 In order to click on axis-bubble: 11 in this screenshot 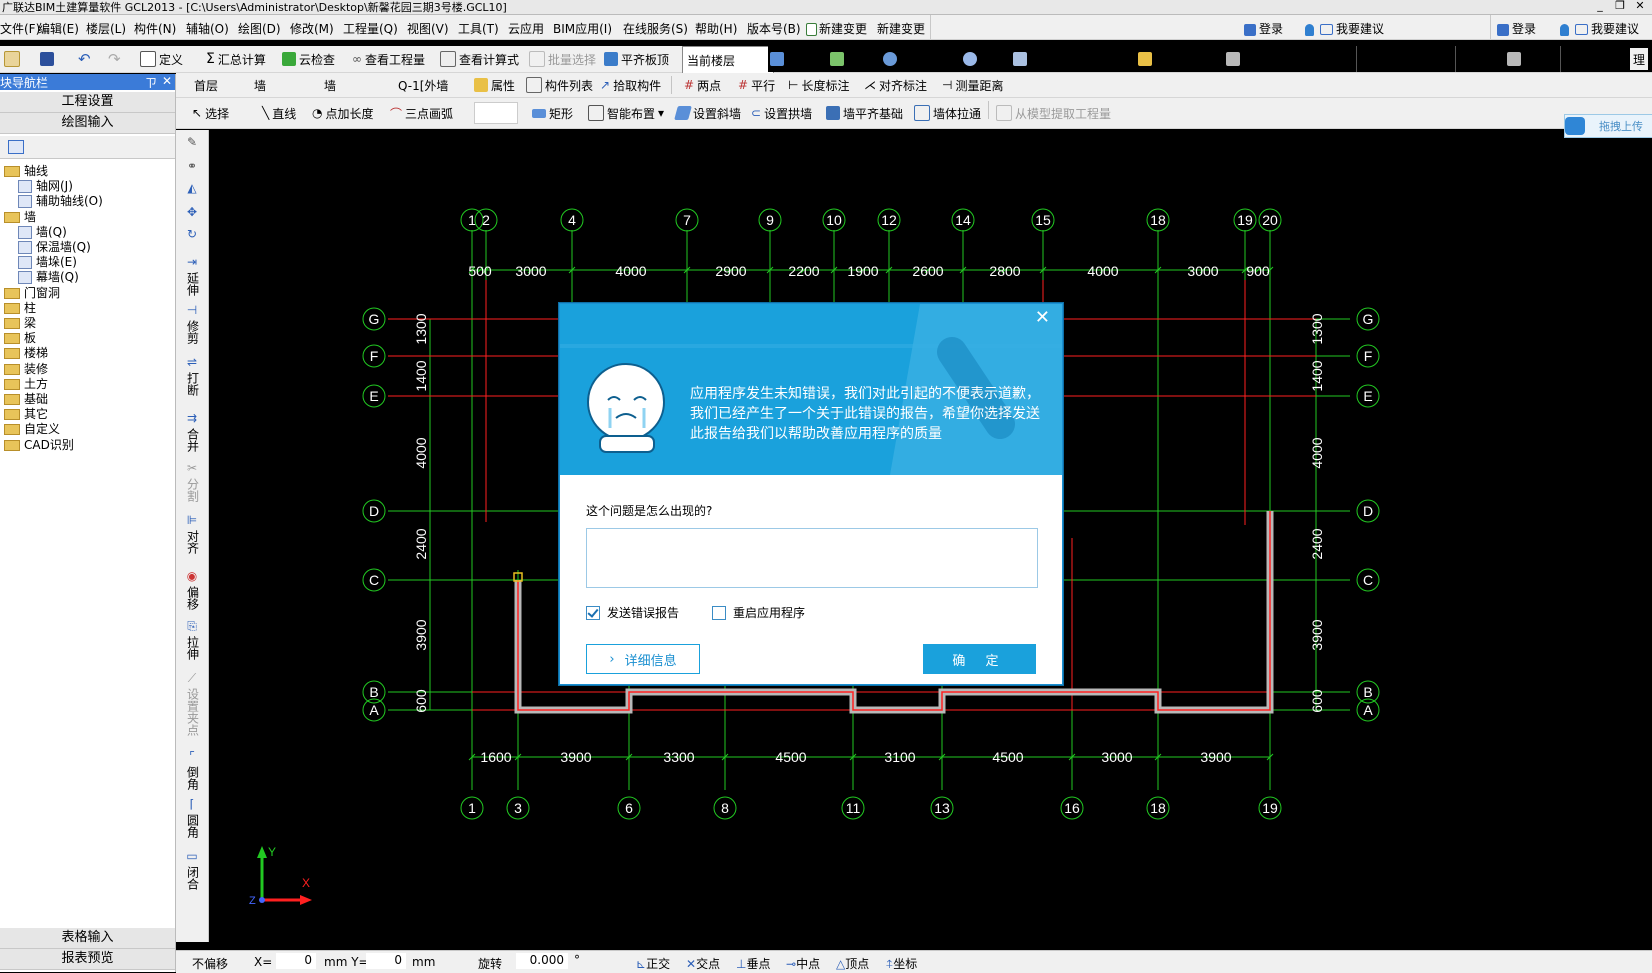, I will do `click(853, 808)`.